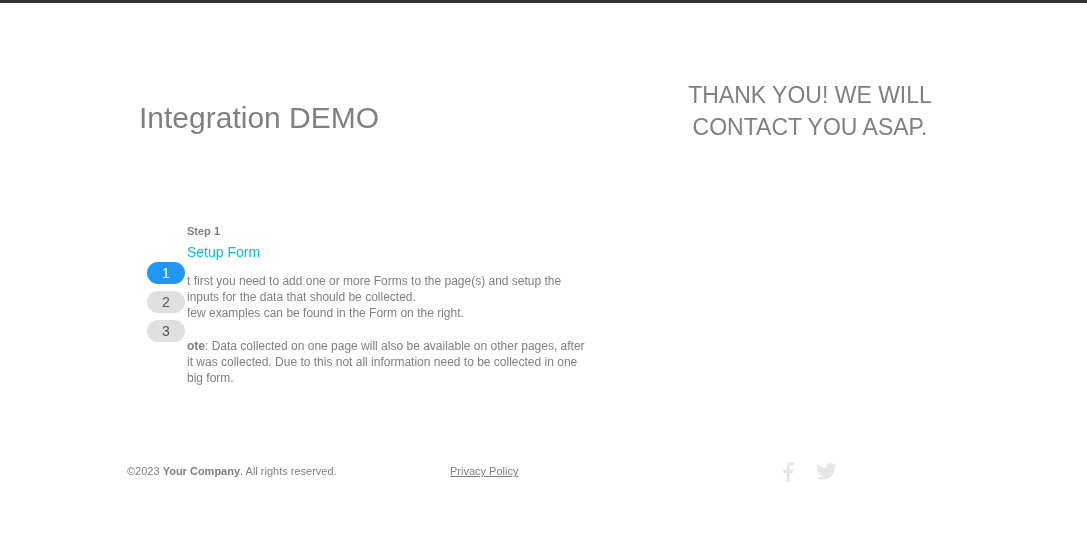  Describe the element at coordinates (204, 231) in the screenshot. I see `step-label: Step 1` at that location.